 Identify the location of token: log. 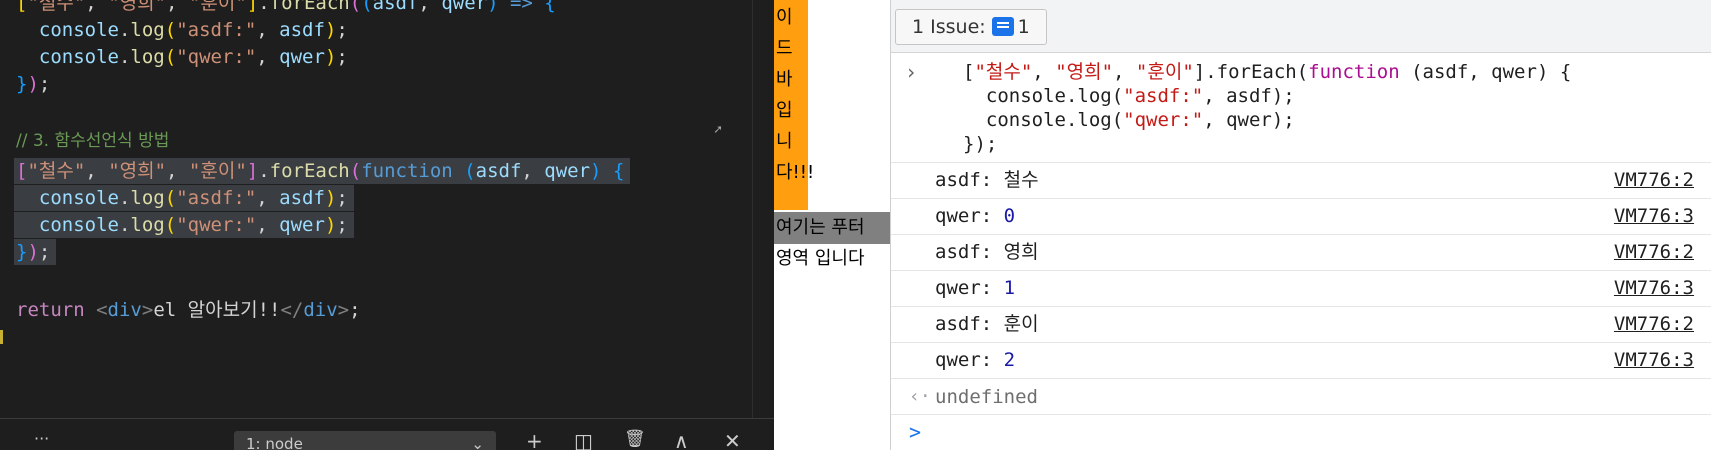
(147, 30).